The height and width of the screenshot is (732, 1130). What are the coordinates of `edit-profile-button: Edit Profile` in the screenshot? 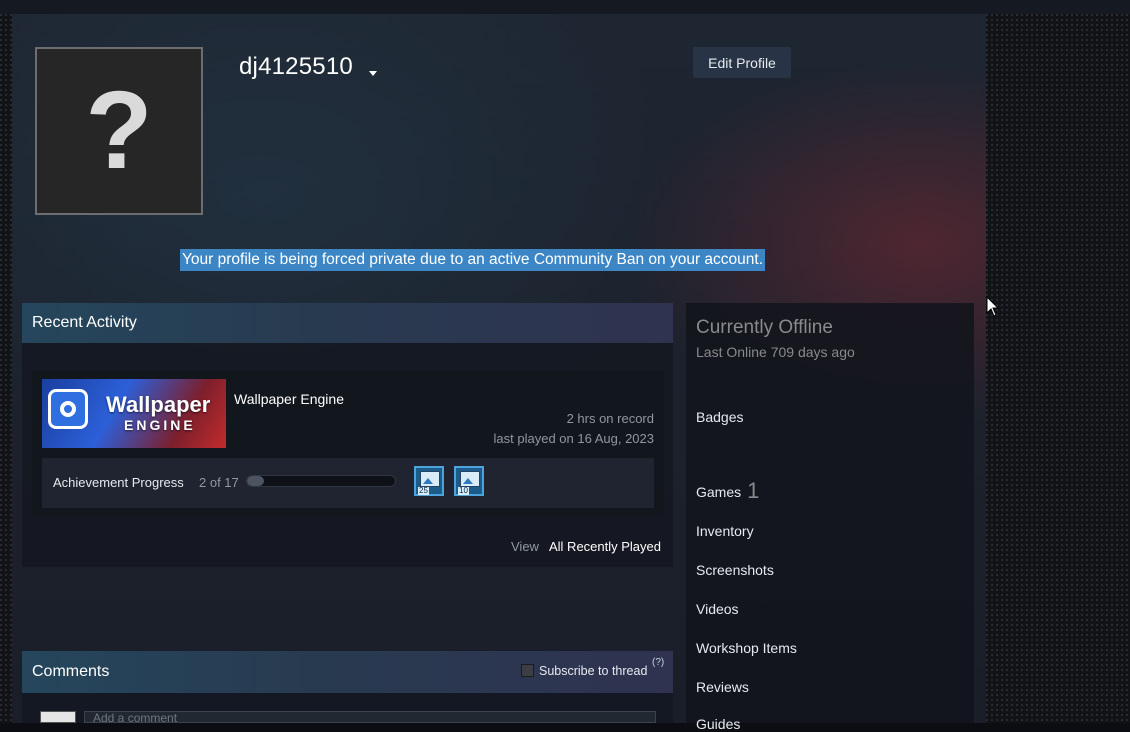 It's located at (742, 62).